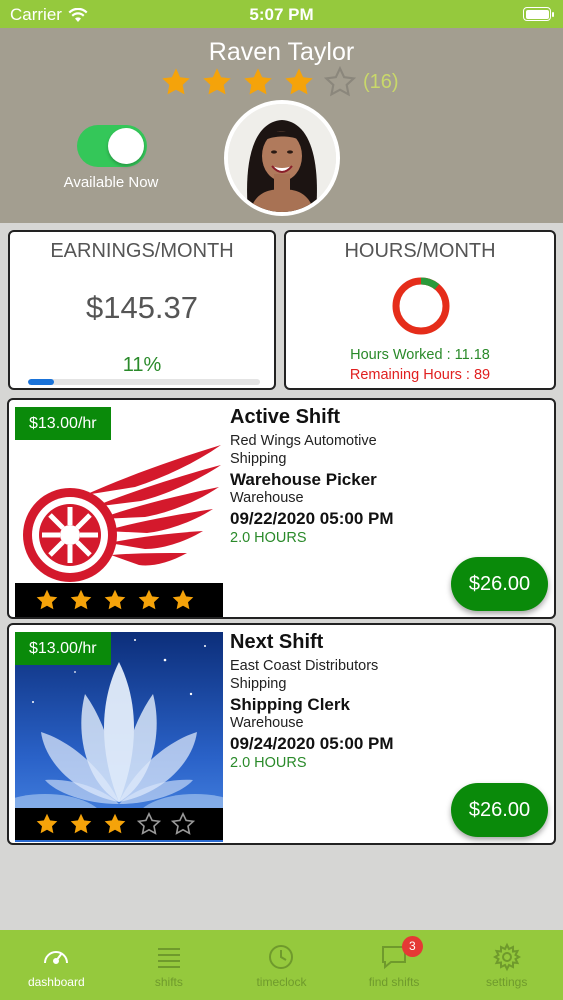 This screenshot has height=1000, width=563. Describe the element at coordinates (312, 518) in the screenshot. I see `shift-datetime: 09/22/2020 05:00 PM` at that location.